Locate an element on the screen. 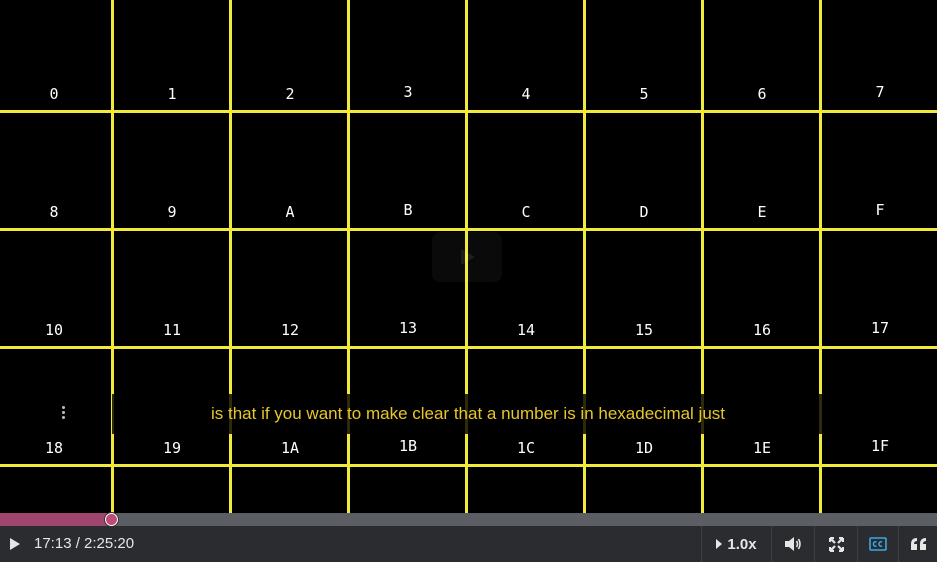 The image size is (937, 562). cell-label: 15 is located at coordinates (644, 330).